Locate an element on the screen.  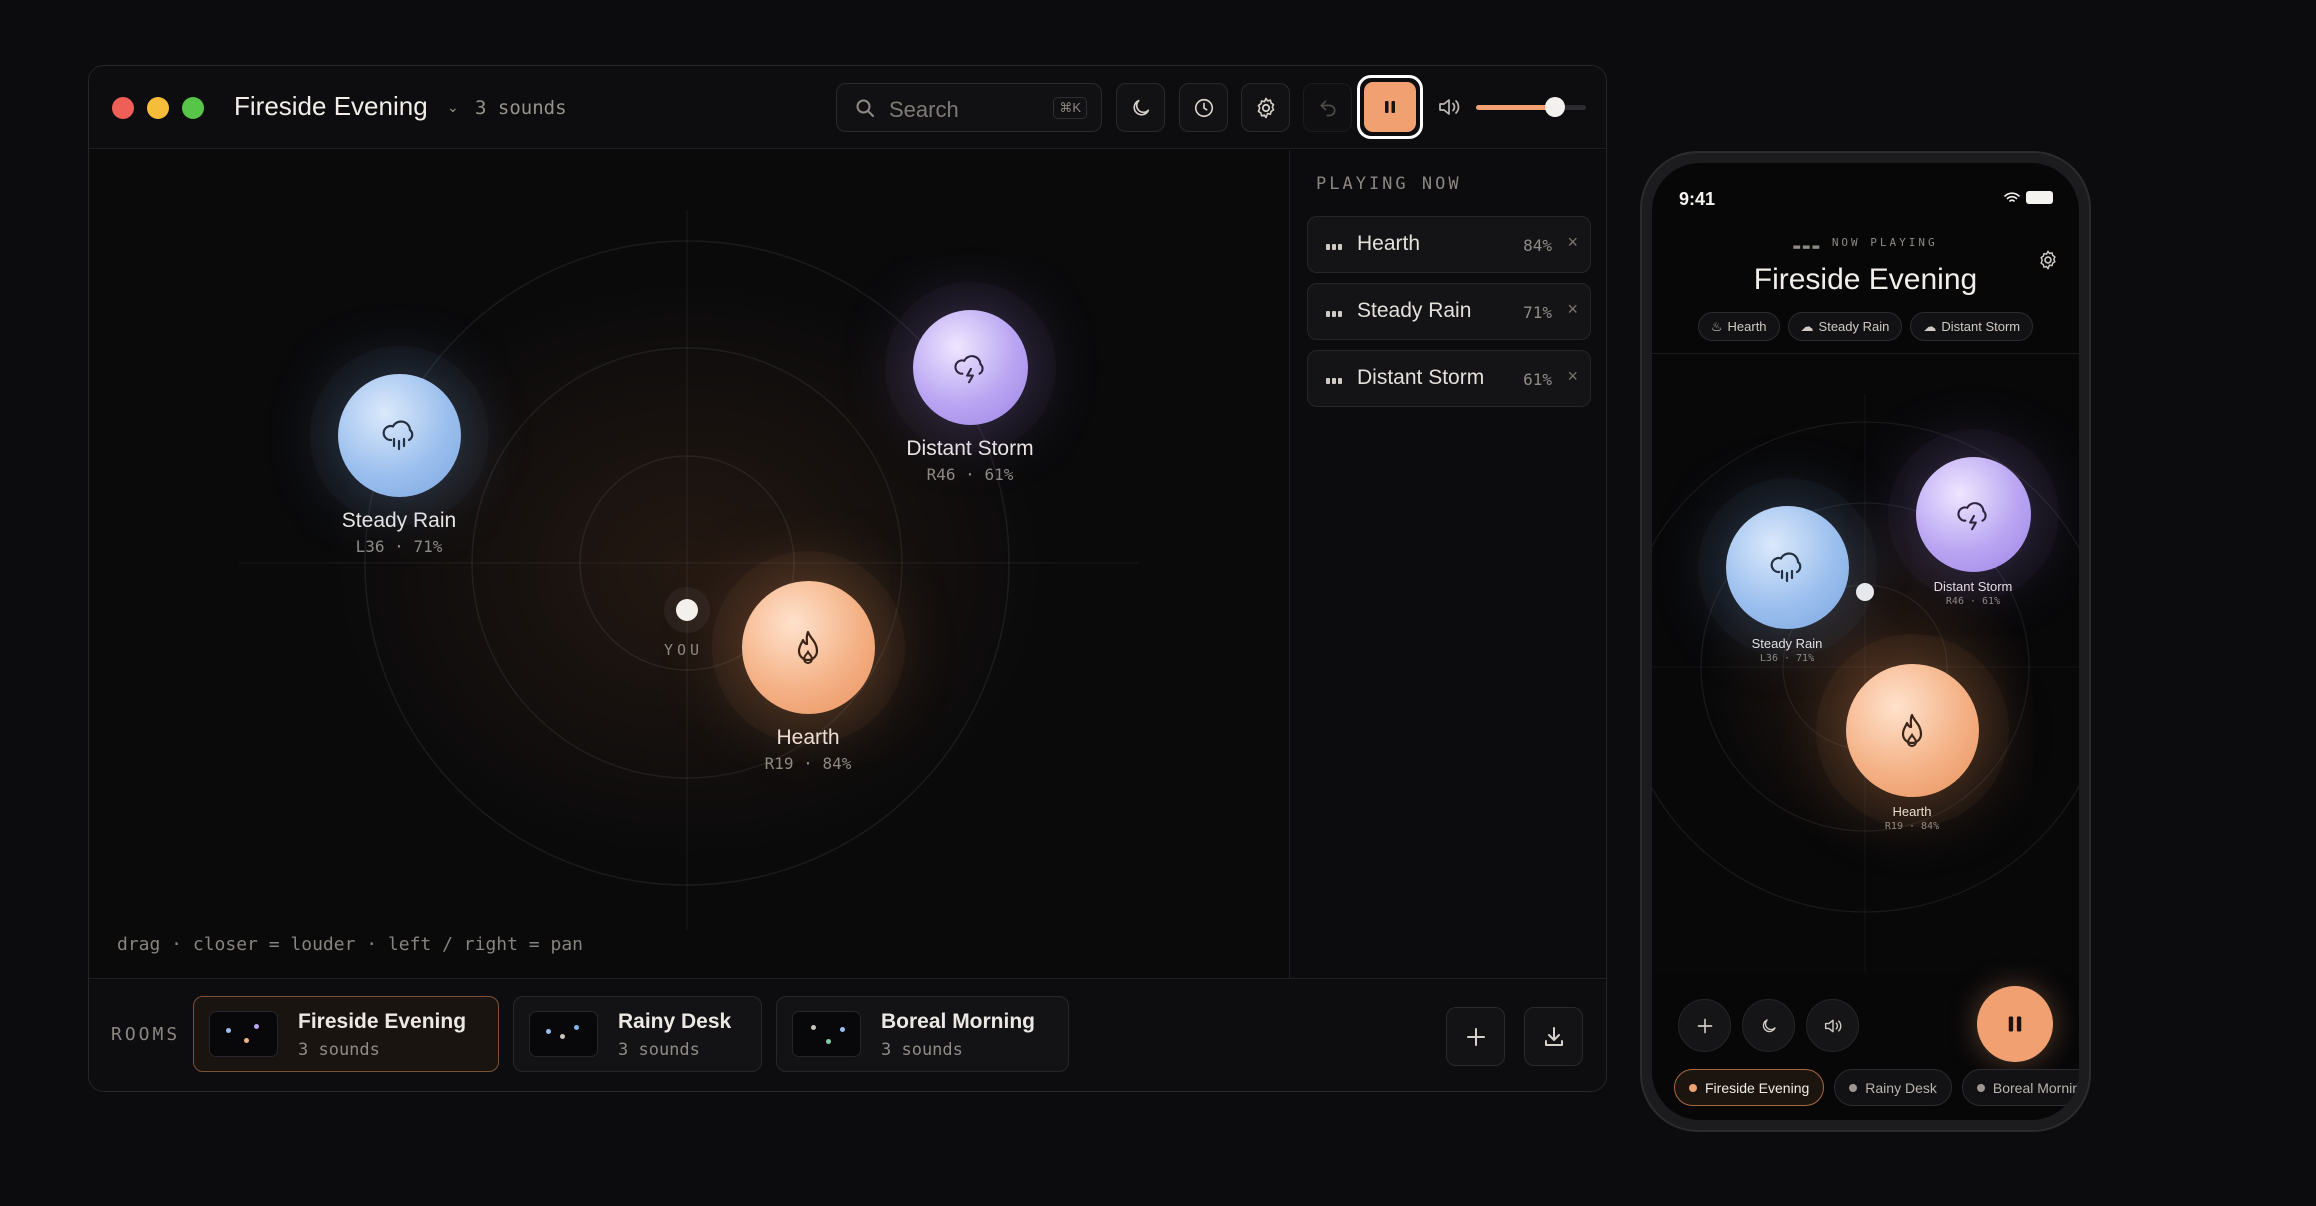
playing-item: Steady Rain 71% × is located at coordinates (1449, 311).